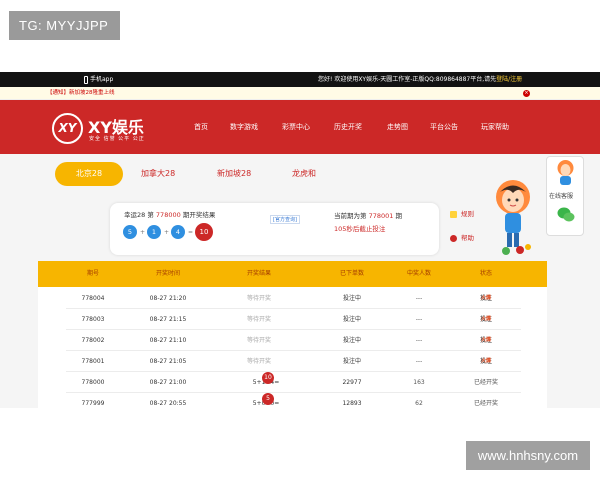  Describe the element at coordinates (419, 273) in the screenshot. I see `col-winners: 中奖人数` at that location.